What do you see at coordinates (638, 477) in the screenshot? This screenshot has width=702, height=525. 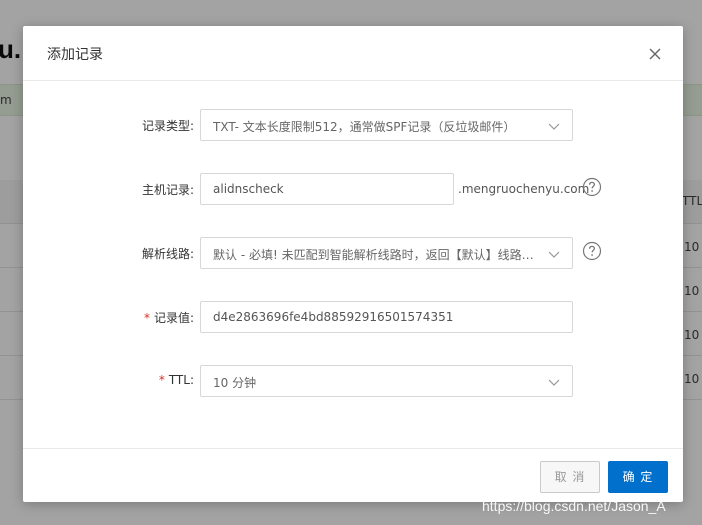 I see `confirm-button: 确 定` at bounding box center [638, 477].